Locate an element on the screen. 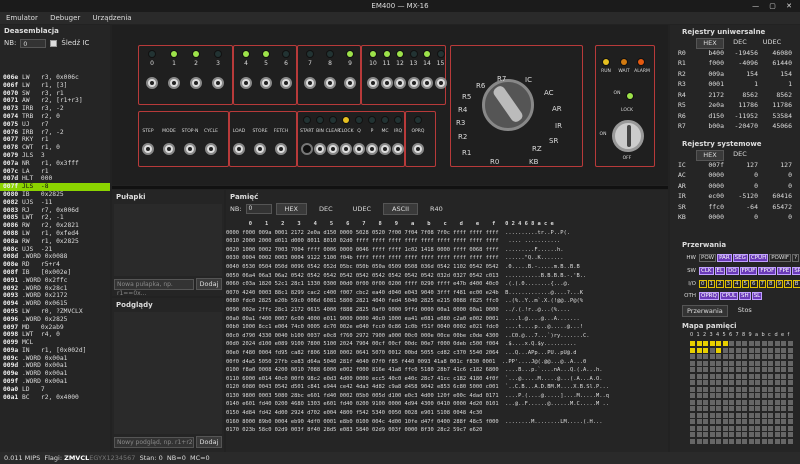 Image resolution: width=800 pixels, height=464 pixels. memory-mode-ascii: ASCII is located at coordinates (400, 209).